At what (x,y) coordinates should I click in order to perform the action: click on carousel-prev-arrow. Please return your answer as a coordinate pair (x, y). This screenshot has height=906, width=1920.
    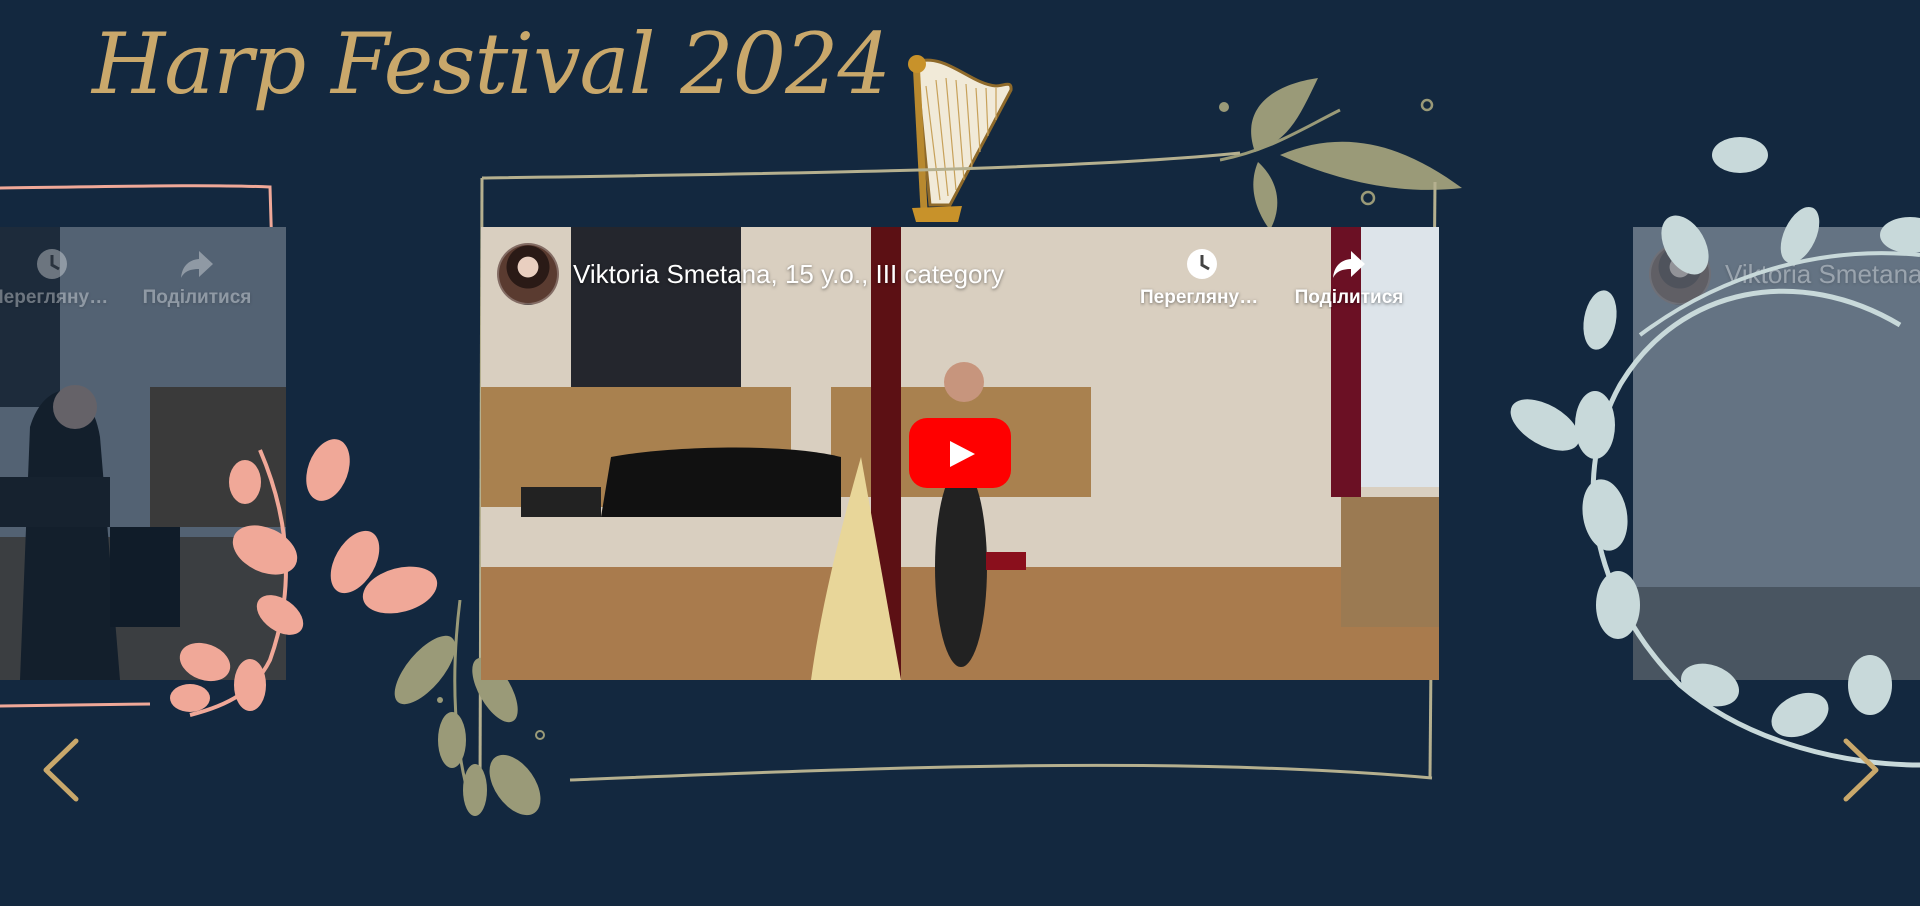
    Looking at the image, I should click on (62, 770).